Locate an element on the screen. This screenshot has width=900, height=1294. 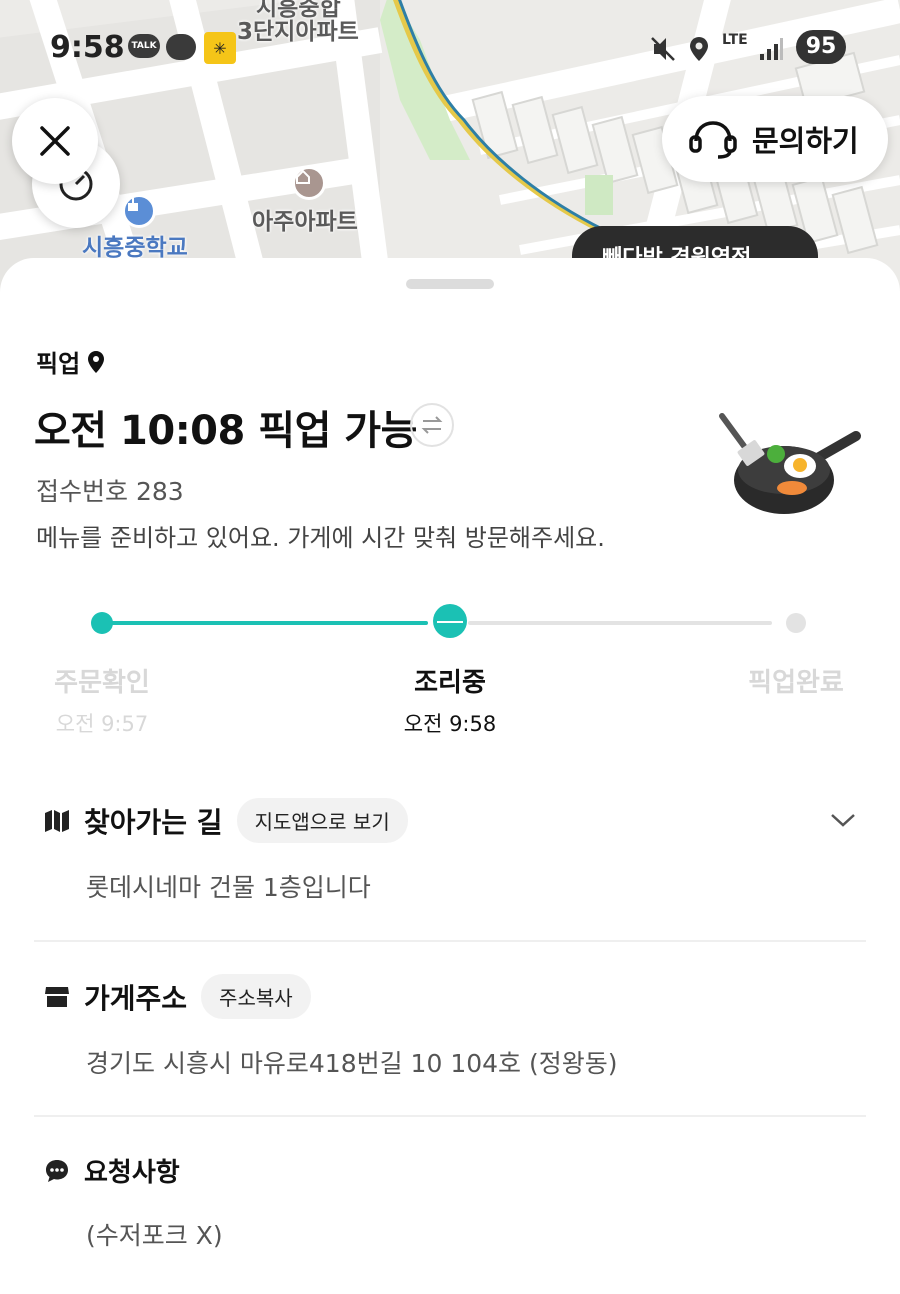
step-time-cooking: 오전 9:58 is located at coordinates (450, 724).